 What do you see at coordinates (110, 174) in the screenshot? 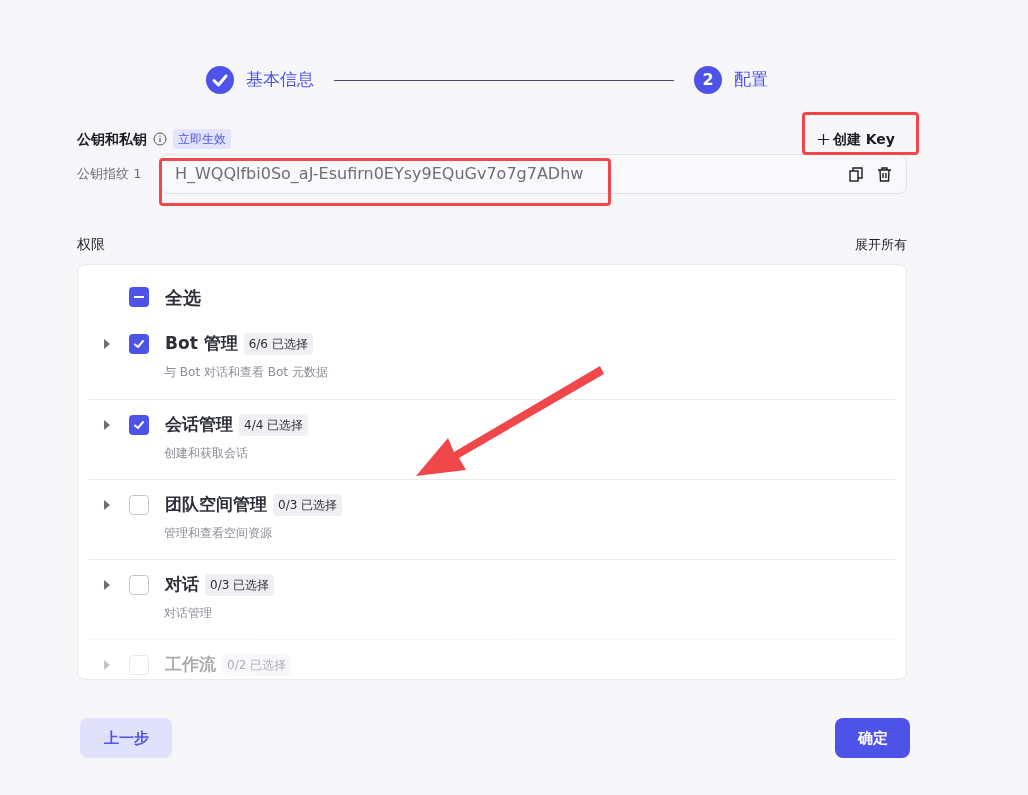
I see `field-label: 公钥指纹 1` at bounding box center [110, 174].